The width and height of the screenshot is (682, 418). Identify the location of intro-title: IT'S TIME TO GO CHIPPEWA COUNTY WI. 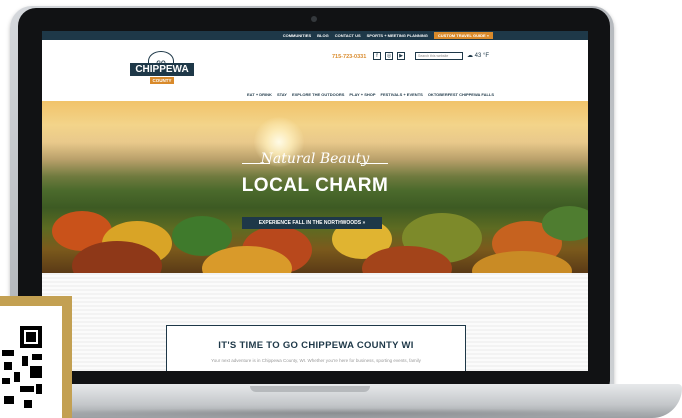
(316, 345).